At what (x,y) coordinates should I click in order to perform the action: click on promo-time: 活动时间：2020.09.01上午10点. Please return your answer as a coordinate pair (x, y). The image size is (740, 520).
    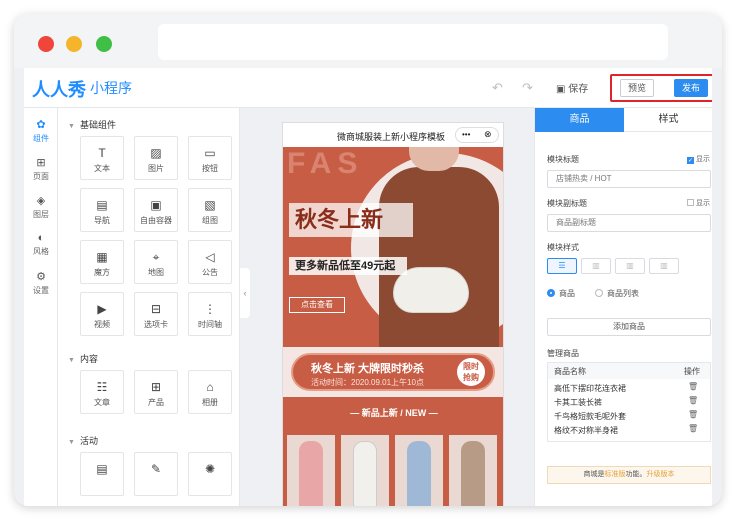
    Looking at the image, I should click on (367, 382).